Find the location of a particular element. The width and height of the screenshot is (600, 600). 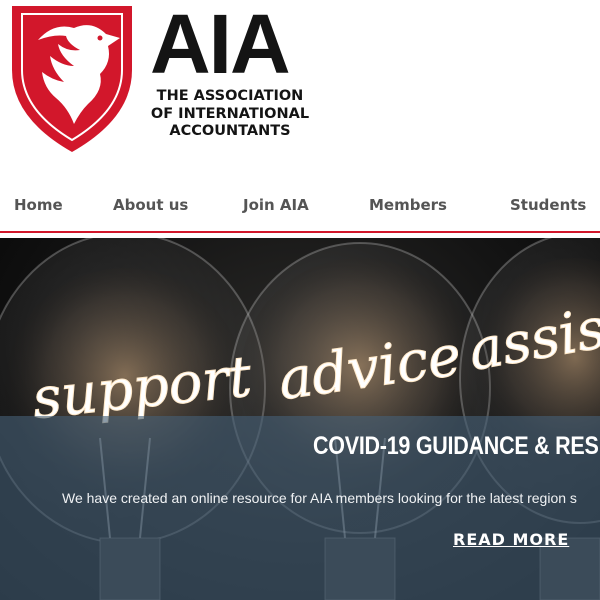

griffin-shield-logo-icon is located at coordinates (72, 78).